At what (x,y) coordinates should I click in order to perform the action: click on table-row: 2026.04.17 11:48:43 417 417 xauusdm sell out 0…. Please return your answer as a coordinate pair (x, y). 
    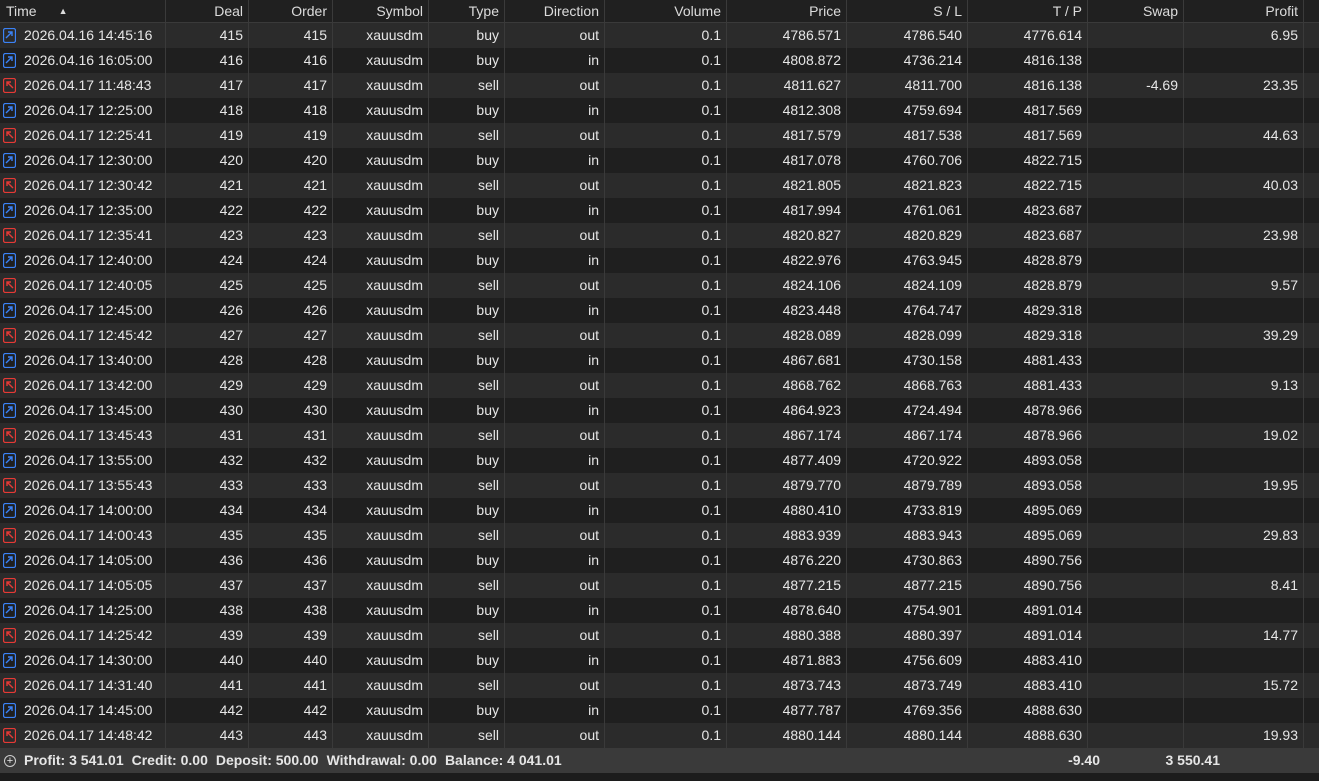
    Looking at the image, I should click on (659, 85).